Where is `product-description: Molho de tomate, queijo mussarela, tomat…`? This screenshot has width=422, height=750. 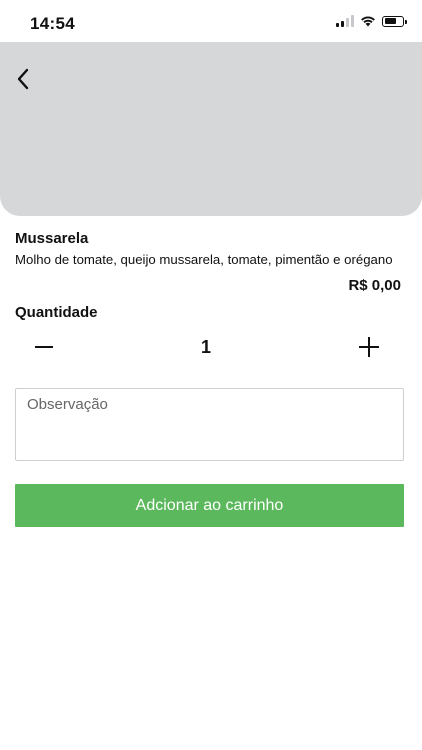
product-description: Molho de tomate, queijo mussarela, tomat… is located at coordinates (204, 259).